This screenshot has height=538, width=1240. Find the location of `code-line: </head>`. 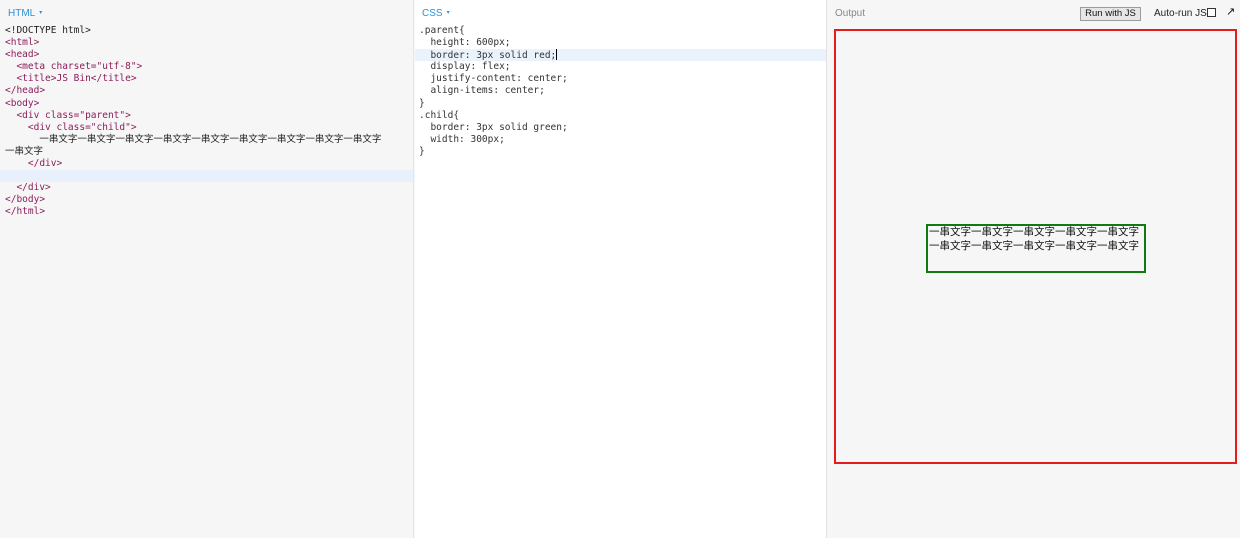

code-line: </head> is located at coordinates (206, 91).